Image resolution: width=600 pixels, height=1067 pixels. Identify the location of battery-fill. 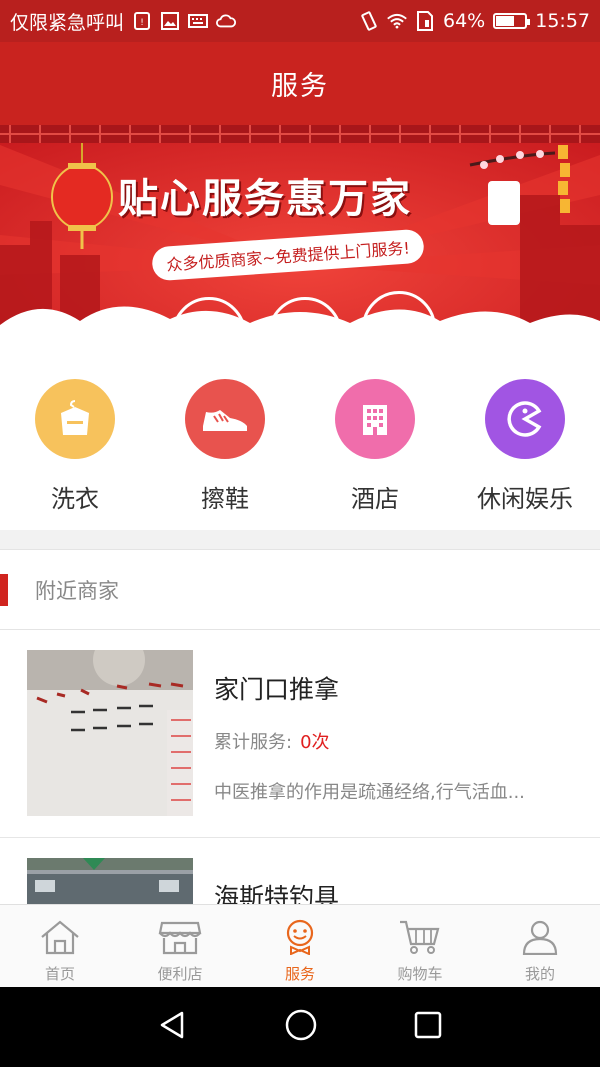
(505, 21).